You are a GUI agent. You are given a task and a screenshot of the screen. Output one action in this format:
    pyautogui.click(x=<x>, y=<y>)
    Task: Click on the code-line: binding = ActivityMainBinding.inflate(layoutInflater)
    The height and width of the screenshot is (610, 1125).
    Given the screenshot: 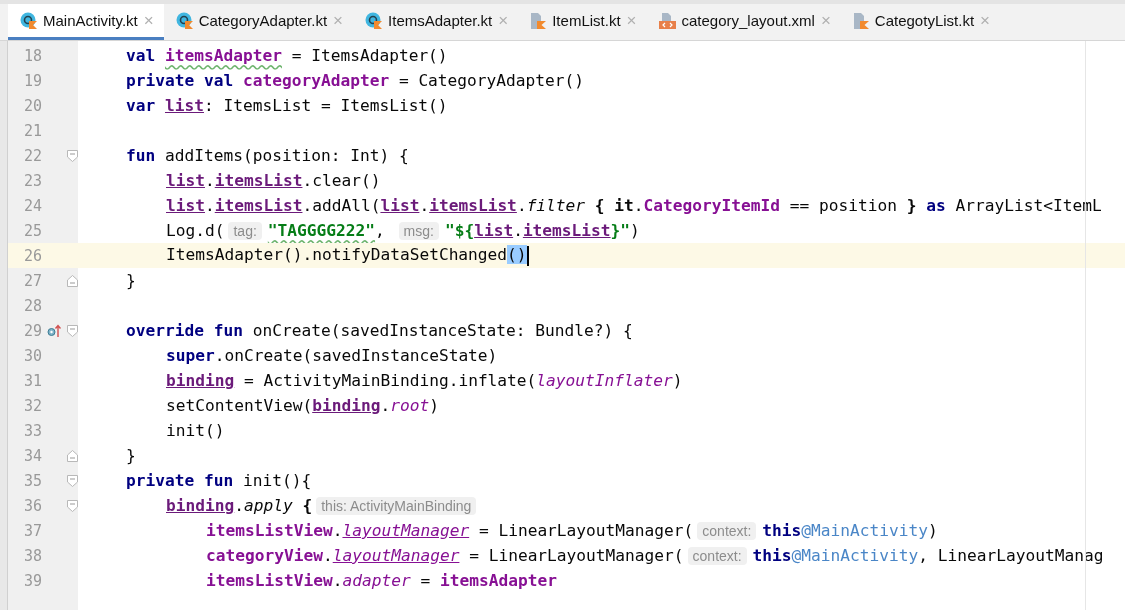 What is the action you would take?
    pyautogui.click(x=424, y=380)
    